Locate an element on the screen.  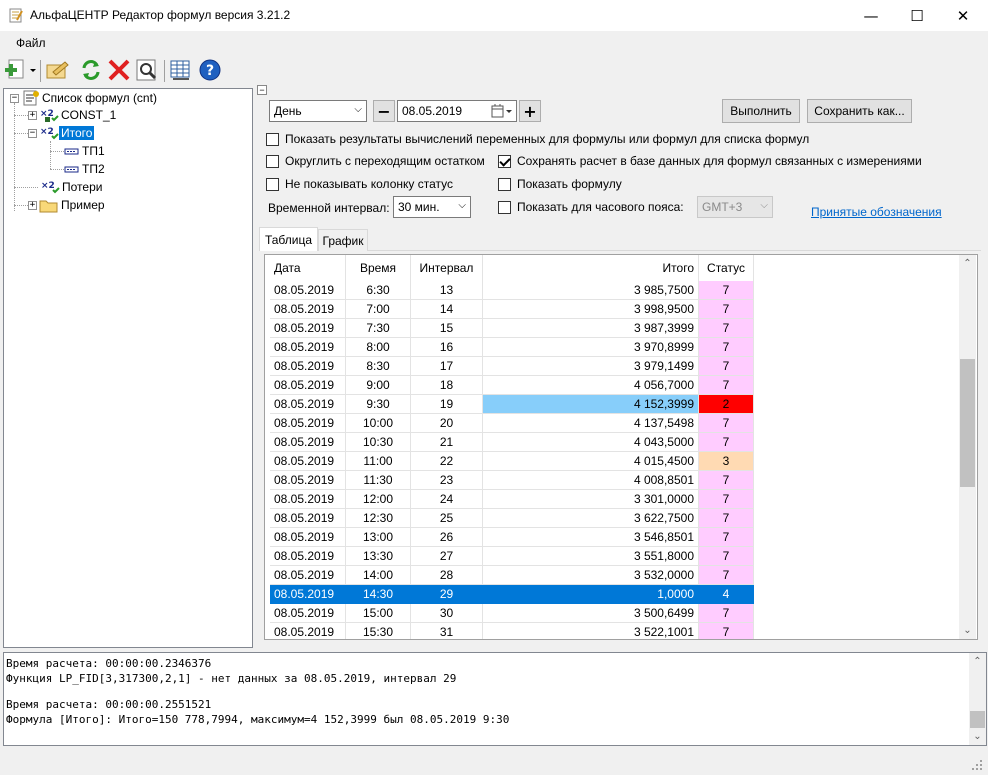
table-row: 08.05.2019 8:00 16 3 970,8999 7 is located at coordinates (512, 347).